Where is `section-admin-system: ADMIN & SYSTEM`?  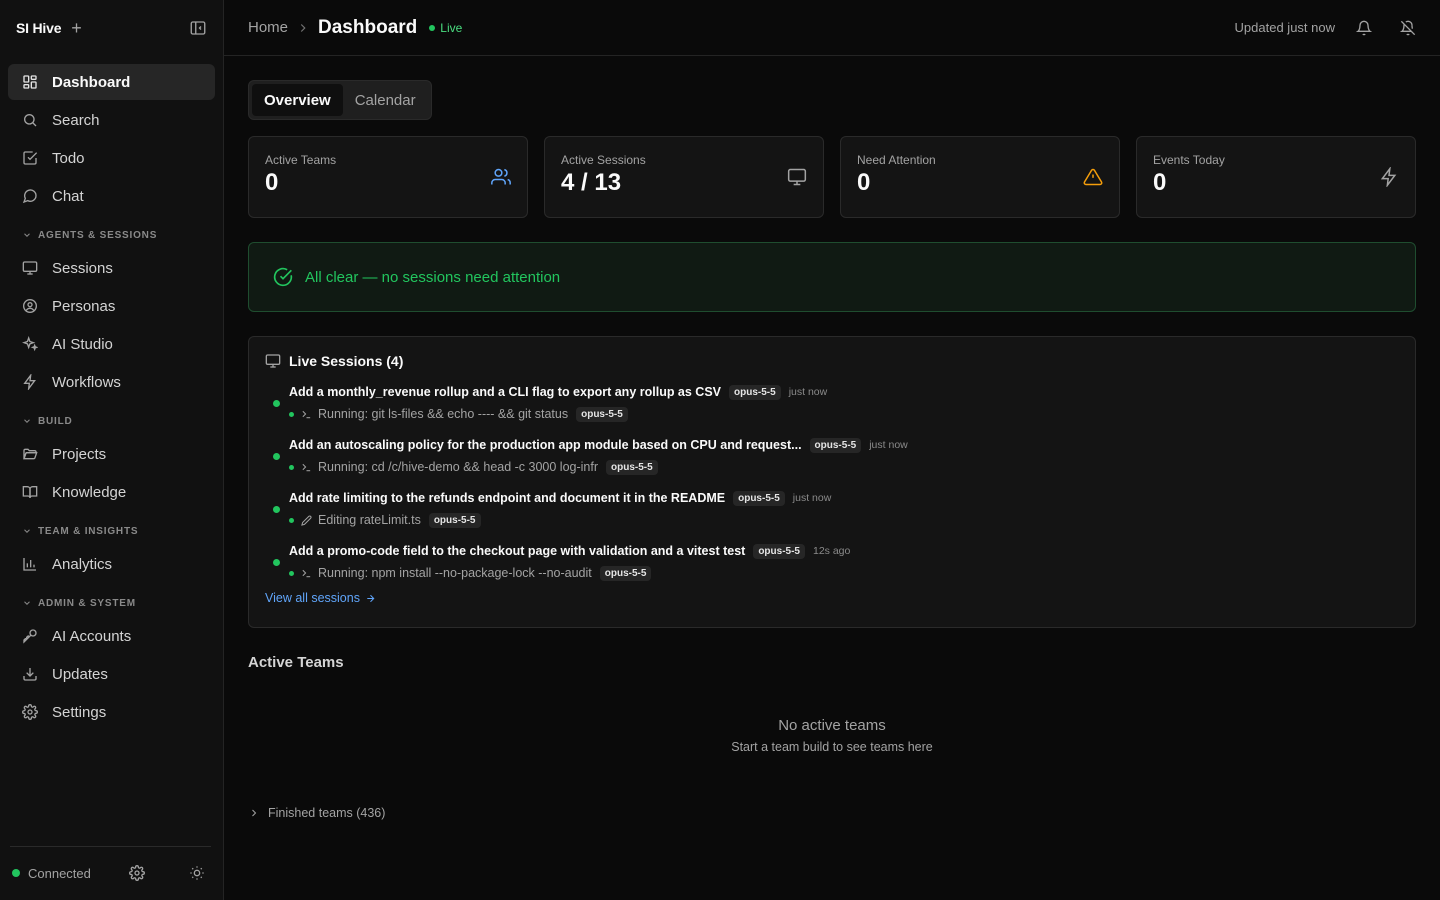
section-admin-system: ADMIN & SYSTEM is located at coordinates (111, 603).